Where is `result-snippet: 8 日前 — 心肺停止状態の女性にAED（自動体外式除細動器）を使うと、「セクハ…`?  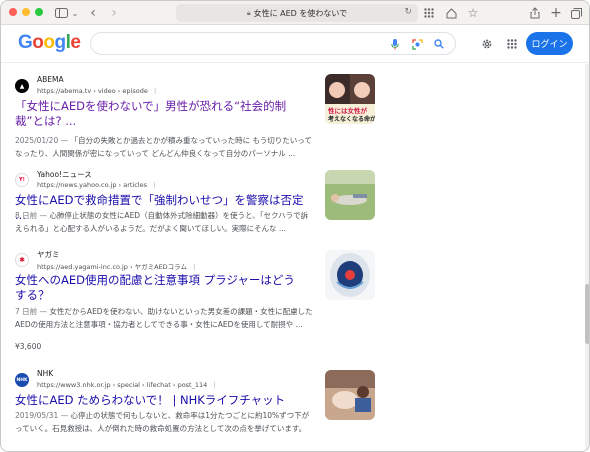 result-snippet: 8 日前 — 心肺停止状態の女性にAED（自動体外式除細動器）を使うと、「セクハ… is located at coordinates (162, 222).